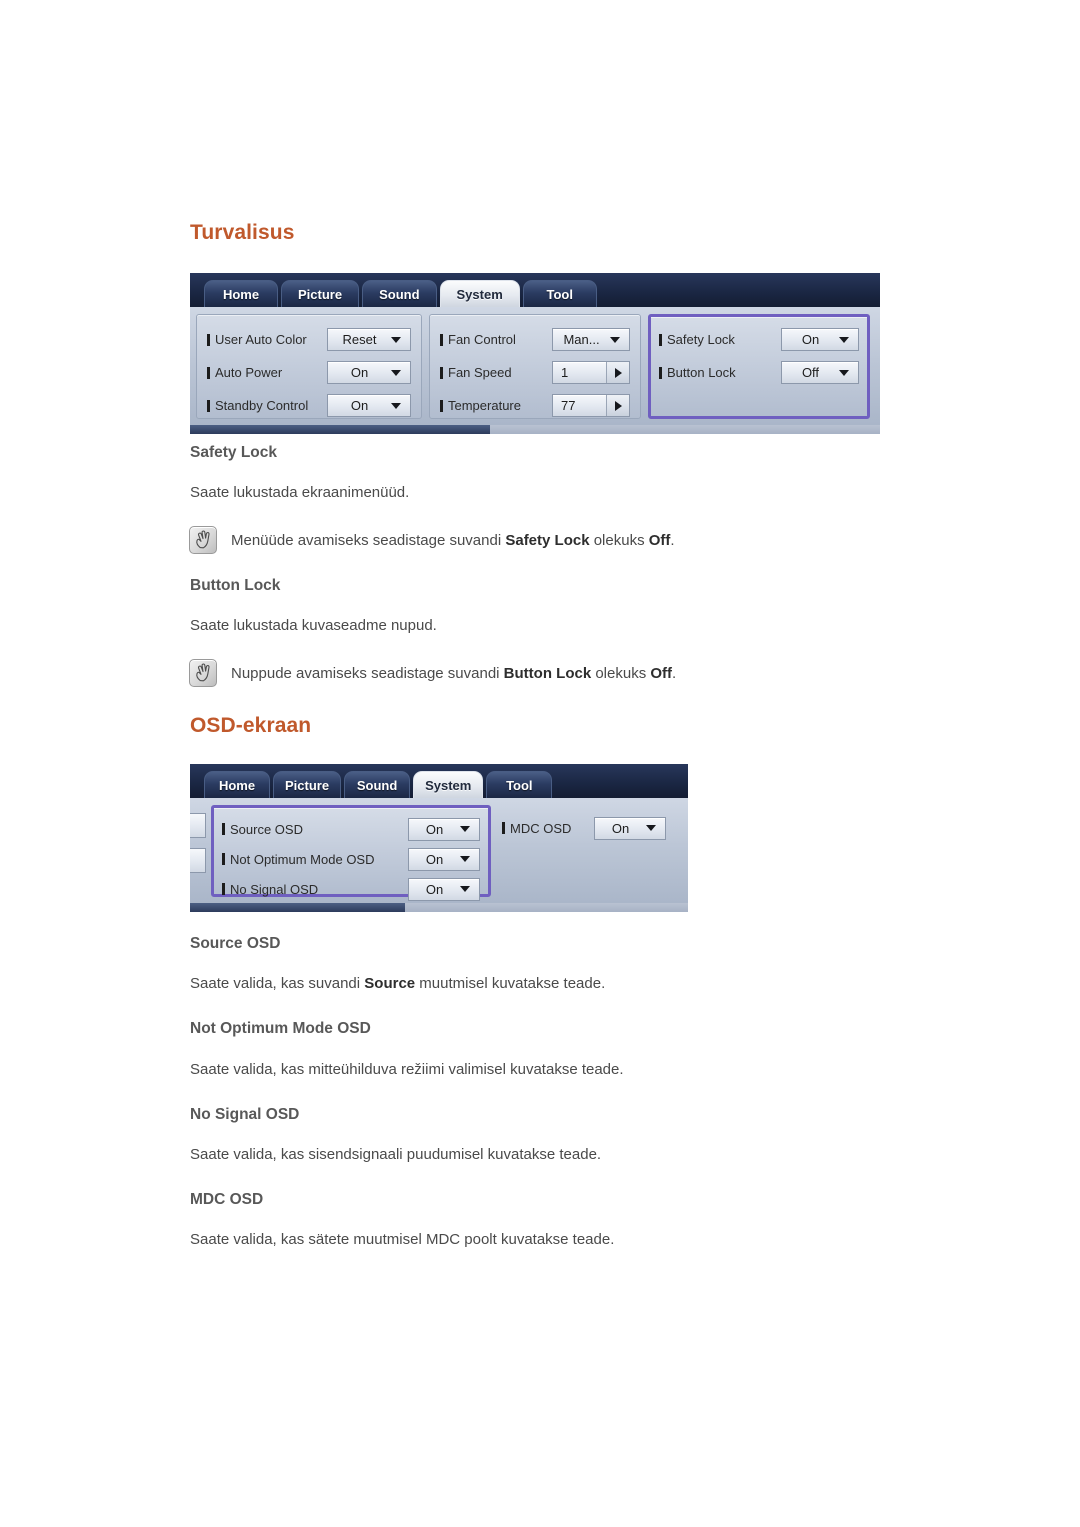 This screenshot has height=1527, width=1080. I want to click on osd-row-no-signal-osd: No Signal OSD On, so click(351, 889).